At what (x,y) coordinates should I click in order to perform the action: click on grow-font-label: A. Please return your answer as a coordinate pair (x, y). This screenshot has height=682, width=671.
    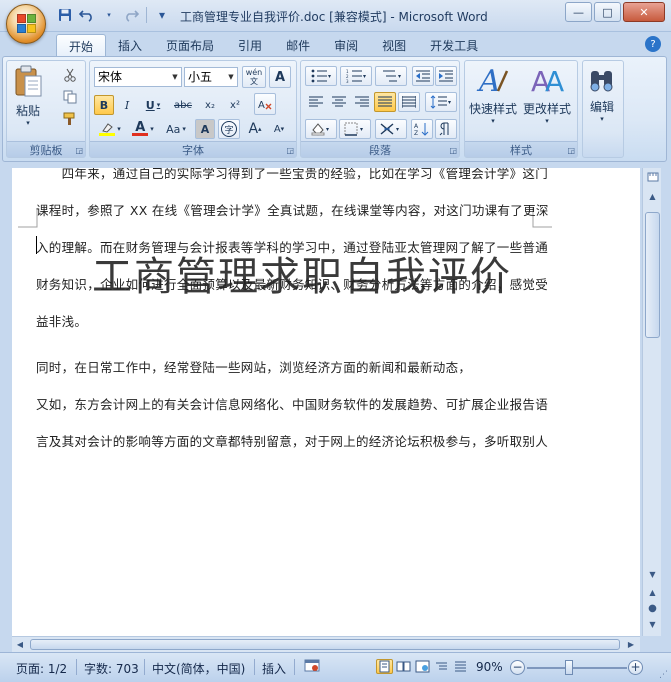
    Looking at the image, I should click on (253, 129).